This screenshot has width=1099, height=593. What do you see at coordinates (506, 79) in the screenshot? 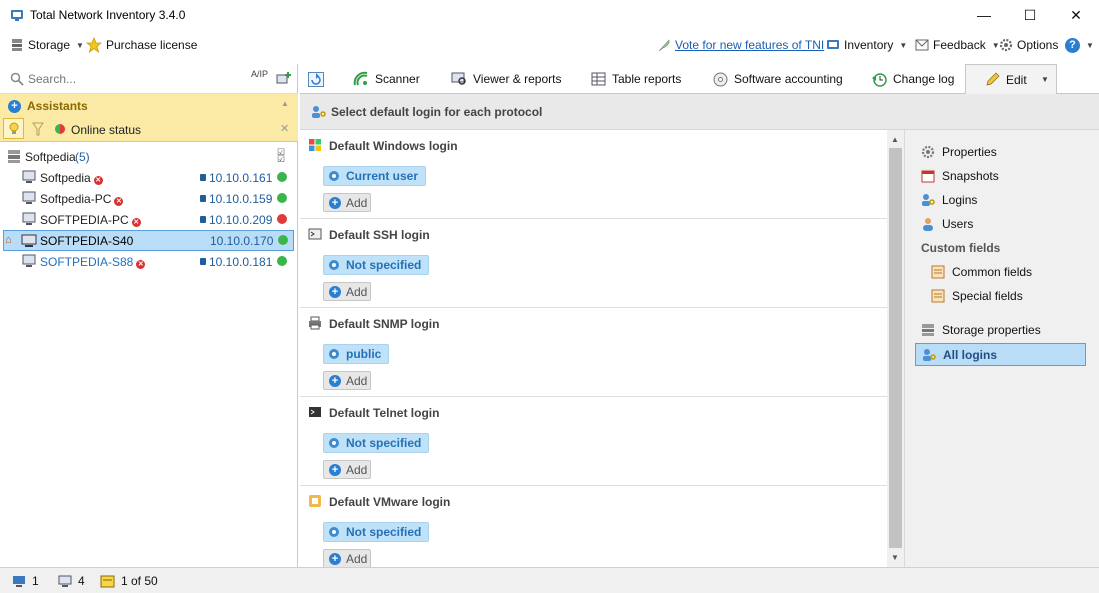
I see `tab-viewer: Viewer & reports` at bounding box center [506, 79].